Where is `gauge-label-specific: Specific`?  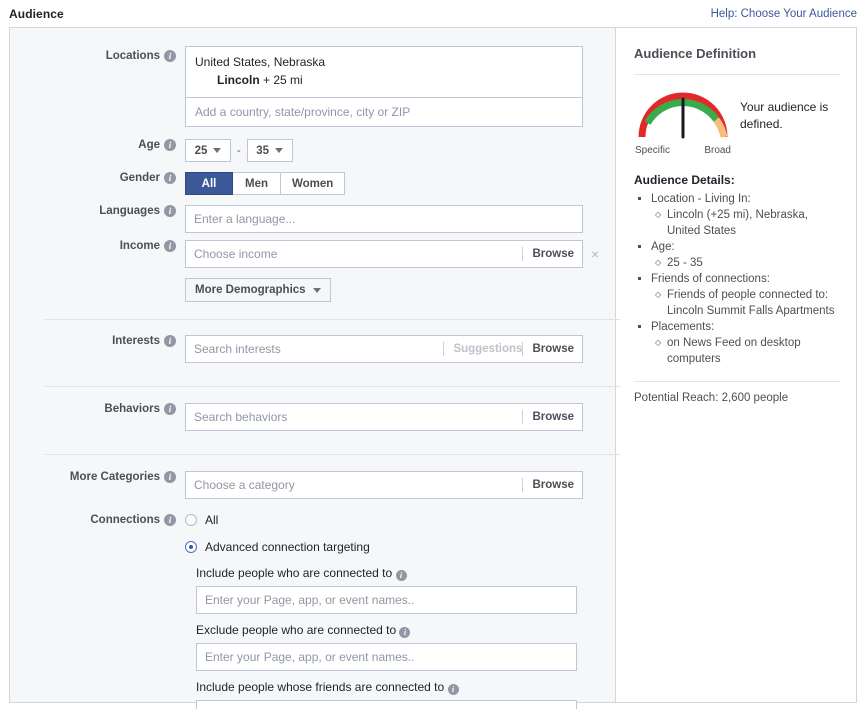
gauge-label-specific: Specific is located at coordinates (653, 150).